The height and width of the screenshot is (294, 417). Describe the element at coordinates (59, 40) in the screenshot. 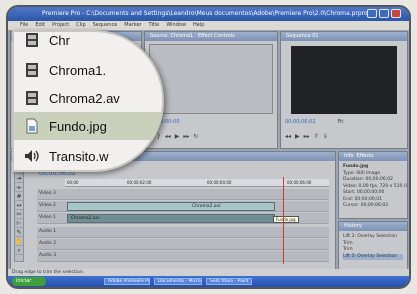

I see `bin-item-name: Chr` at that location.